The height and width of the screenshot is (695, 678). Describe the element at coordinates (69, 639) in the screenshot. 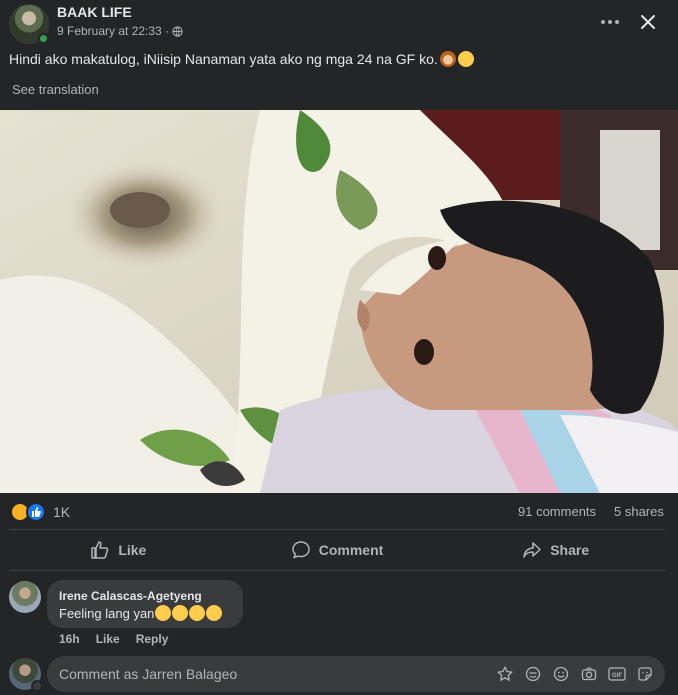

I see `comment-time: 16h` at that location.